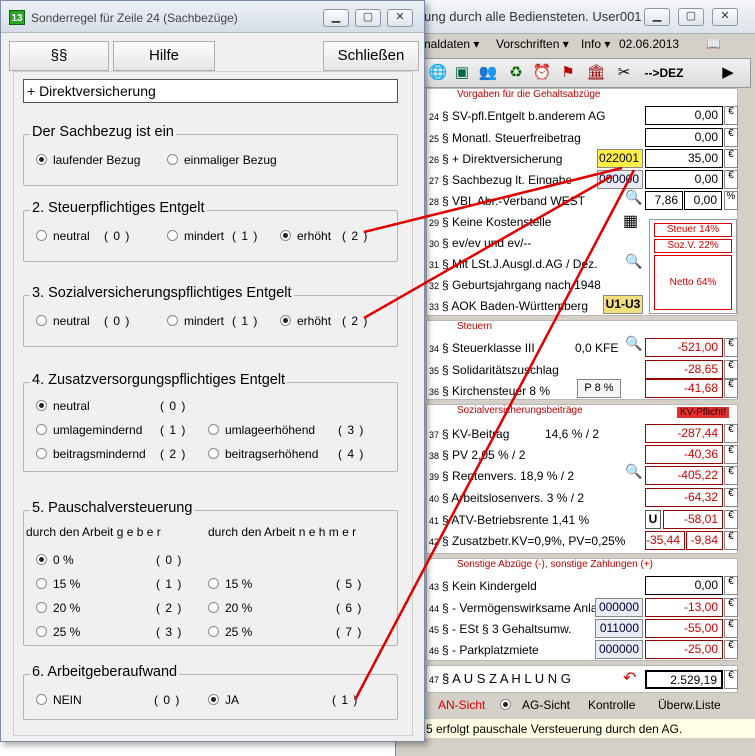  What do you see at coordinates (689, 705) in the screenshot?
I see `ueberweisungsliste-button: Überw.Liste` at bounding box center [689, 705].